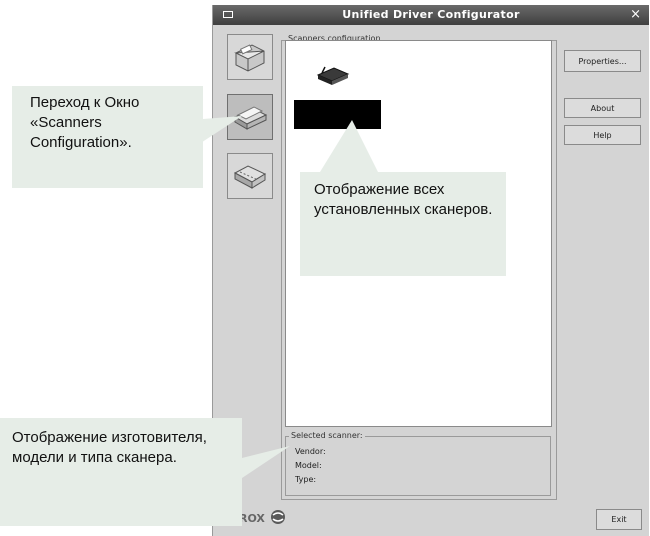 This screenshot has width=650, height=536. I want to click on callout-navigation: Переход к Окно «Scanners Configuration»., so click(107, 137).